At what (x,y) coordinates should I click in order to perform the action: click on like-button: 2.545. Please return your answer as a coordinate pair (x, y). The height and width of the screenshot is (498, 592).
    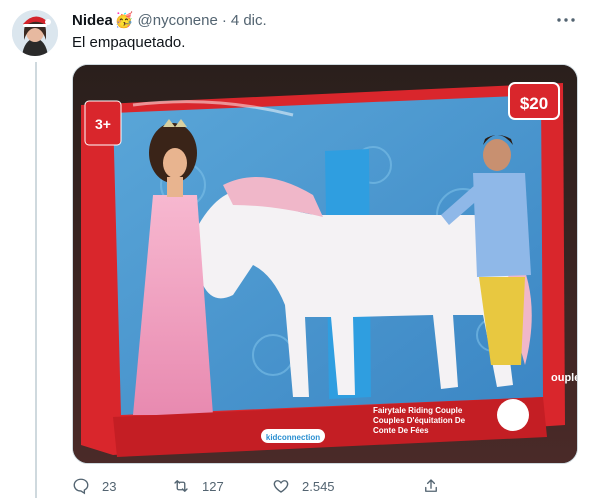
    Looking at the image, I should click on (347, 486).